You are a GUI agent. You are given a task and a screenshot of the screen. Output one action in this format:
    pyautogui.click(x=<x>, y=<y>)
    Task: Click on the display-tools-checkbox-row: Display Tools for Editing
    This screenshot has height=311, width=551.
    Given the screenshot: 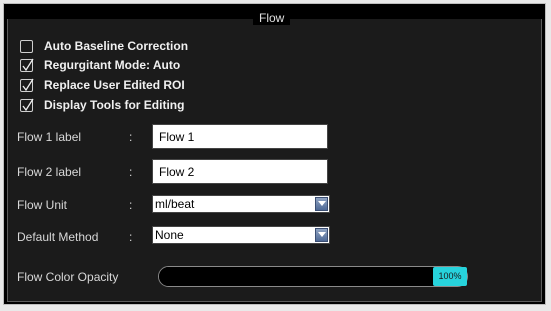 What is the action you would take?
    pyautogui.click(x=102, y=105)
    